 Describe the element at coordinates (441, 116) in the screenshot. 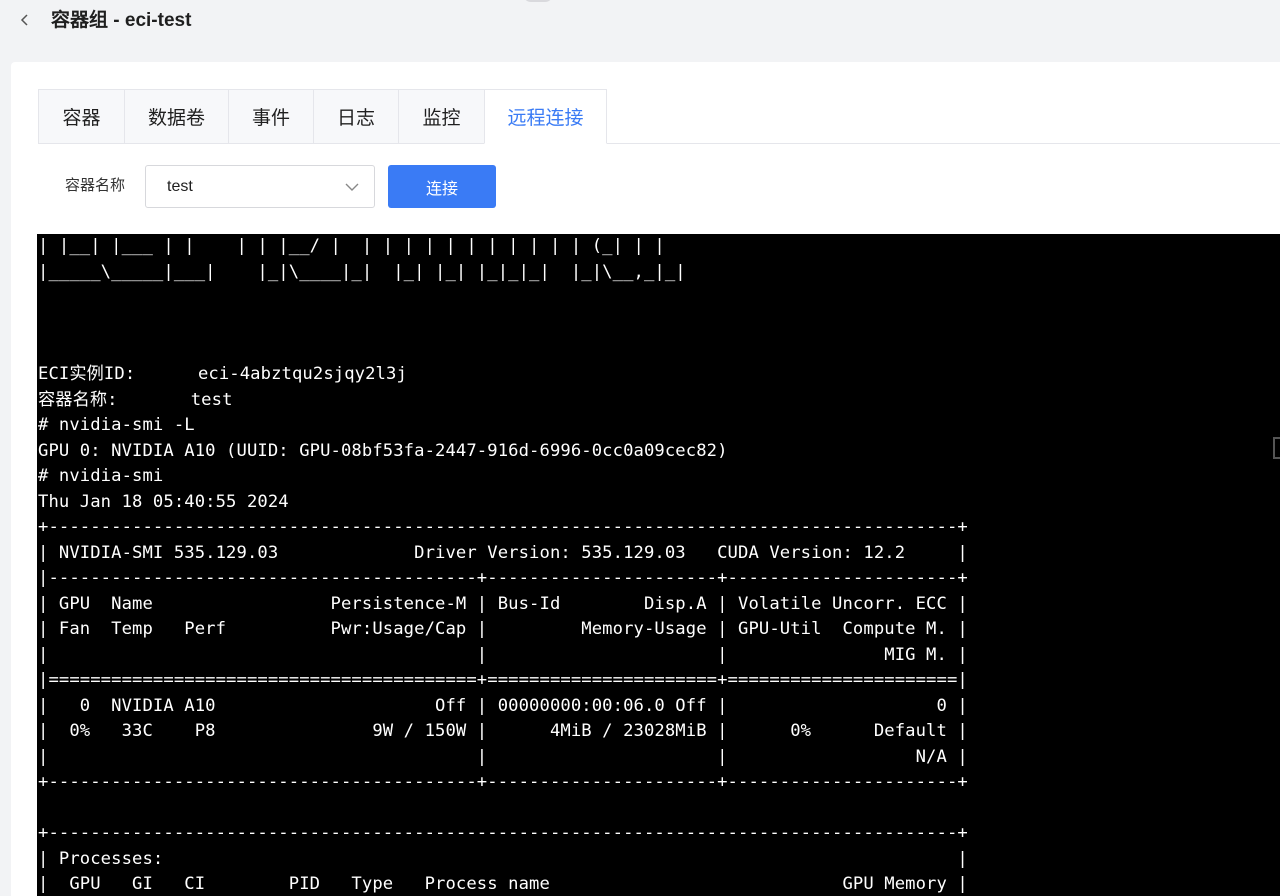

I see `tab-monitoring: 监控` at that location.